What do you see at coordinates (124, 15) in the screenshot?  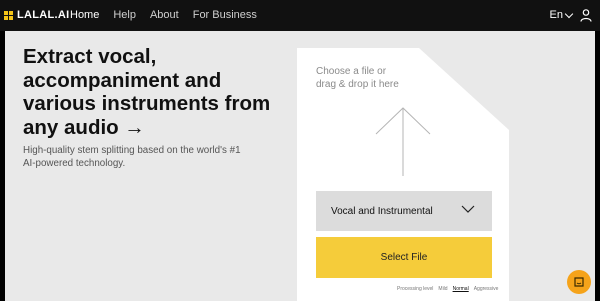 I see `nav-item-help: Help` at bounding box center [124, 15].